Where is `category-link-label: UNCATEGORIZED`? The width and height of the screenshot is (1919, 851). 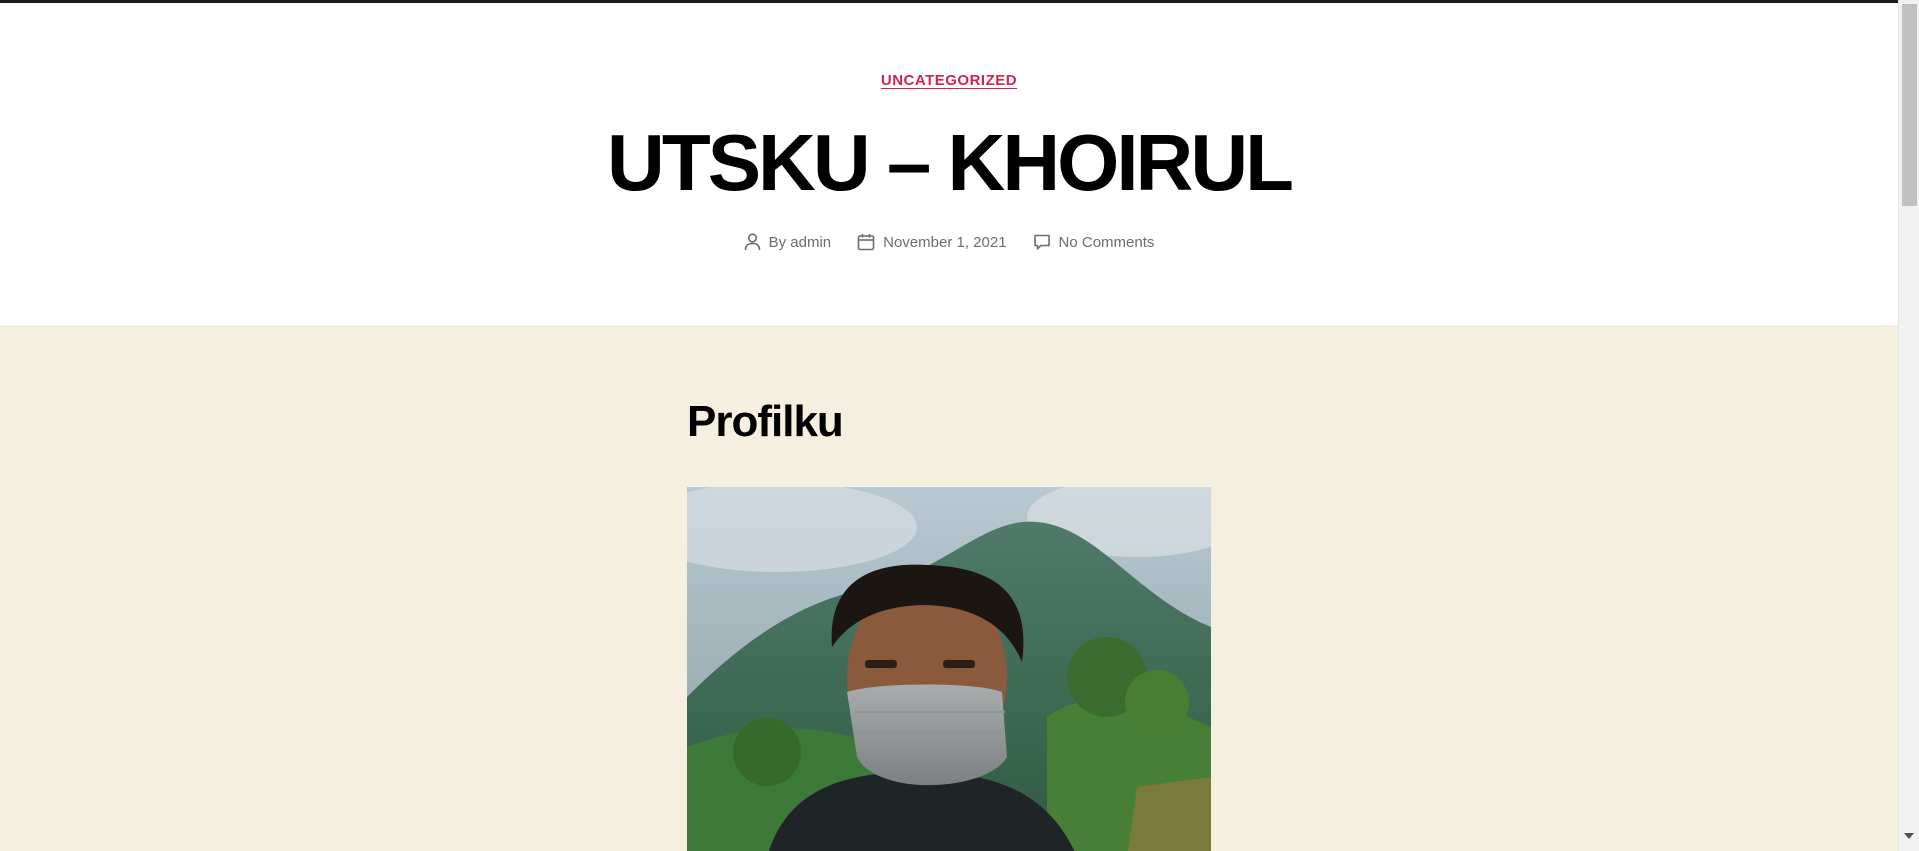 category-link-label: UNCATEGORIZED is located at coordinates (949, 80).